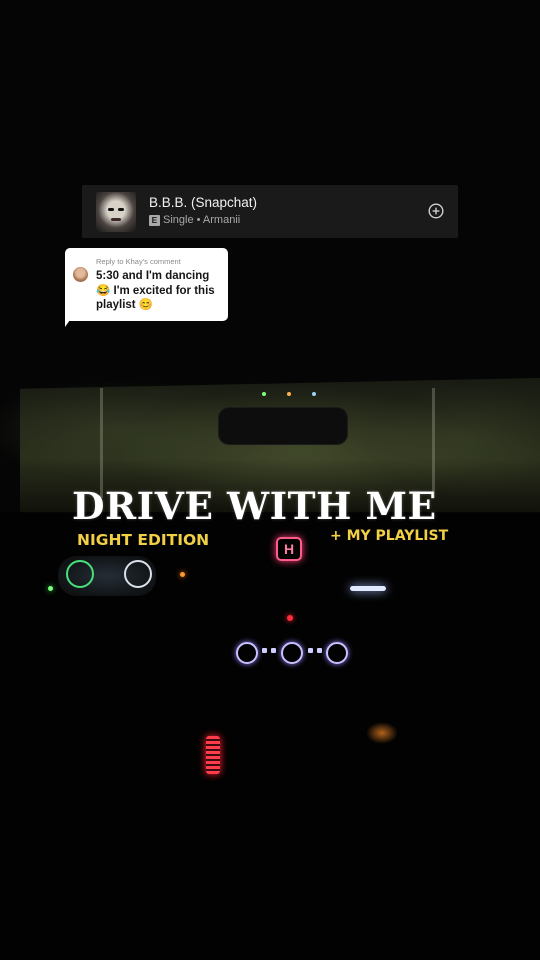  What do you see at coordinates (138, 574) in the screenshot?
I see `rpm-gauge` at bounding box center [138, 574].